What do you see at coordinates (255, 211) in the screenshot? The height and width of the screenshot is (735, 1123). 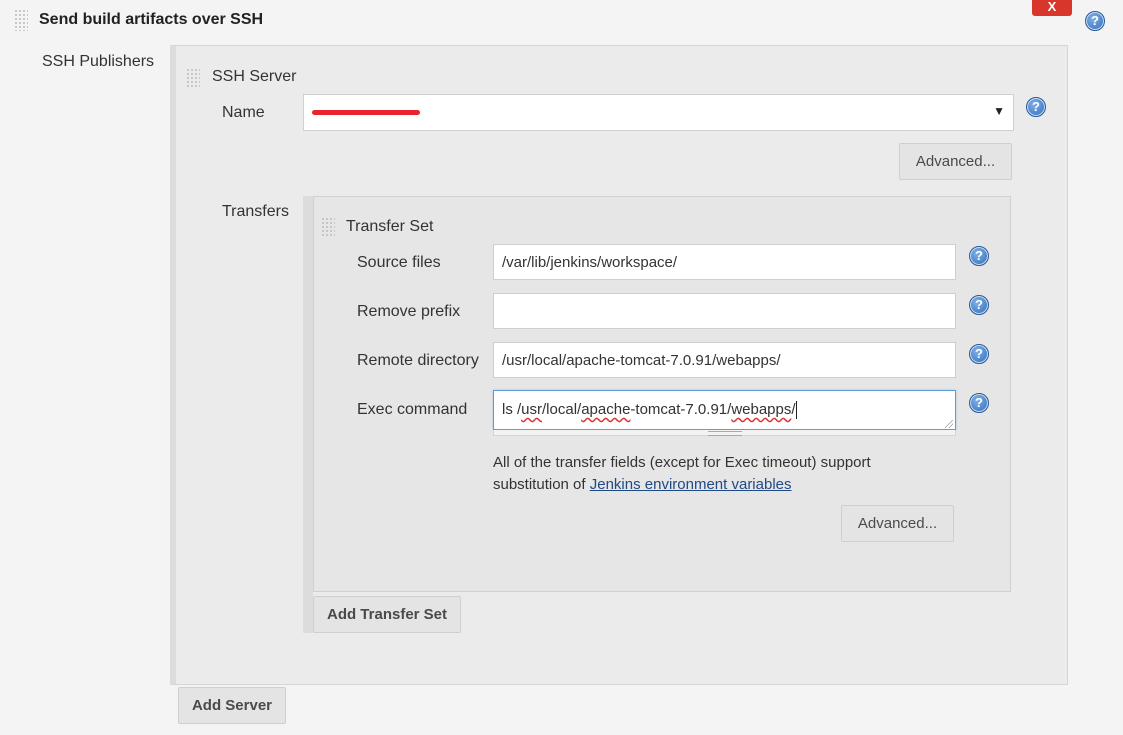 I see `transfers-label: Transfers` at bounding box center [255, 211].